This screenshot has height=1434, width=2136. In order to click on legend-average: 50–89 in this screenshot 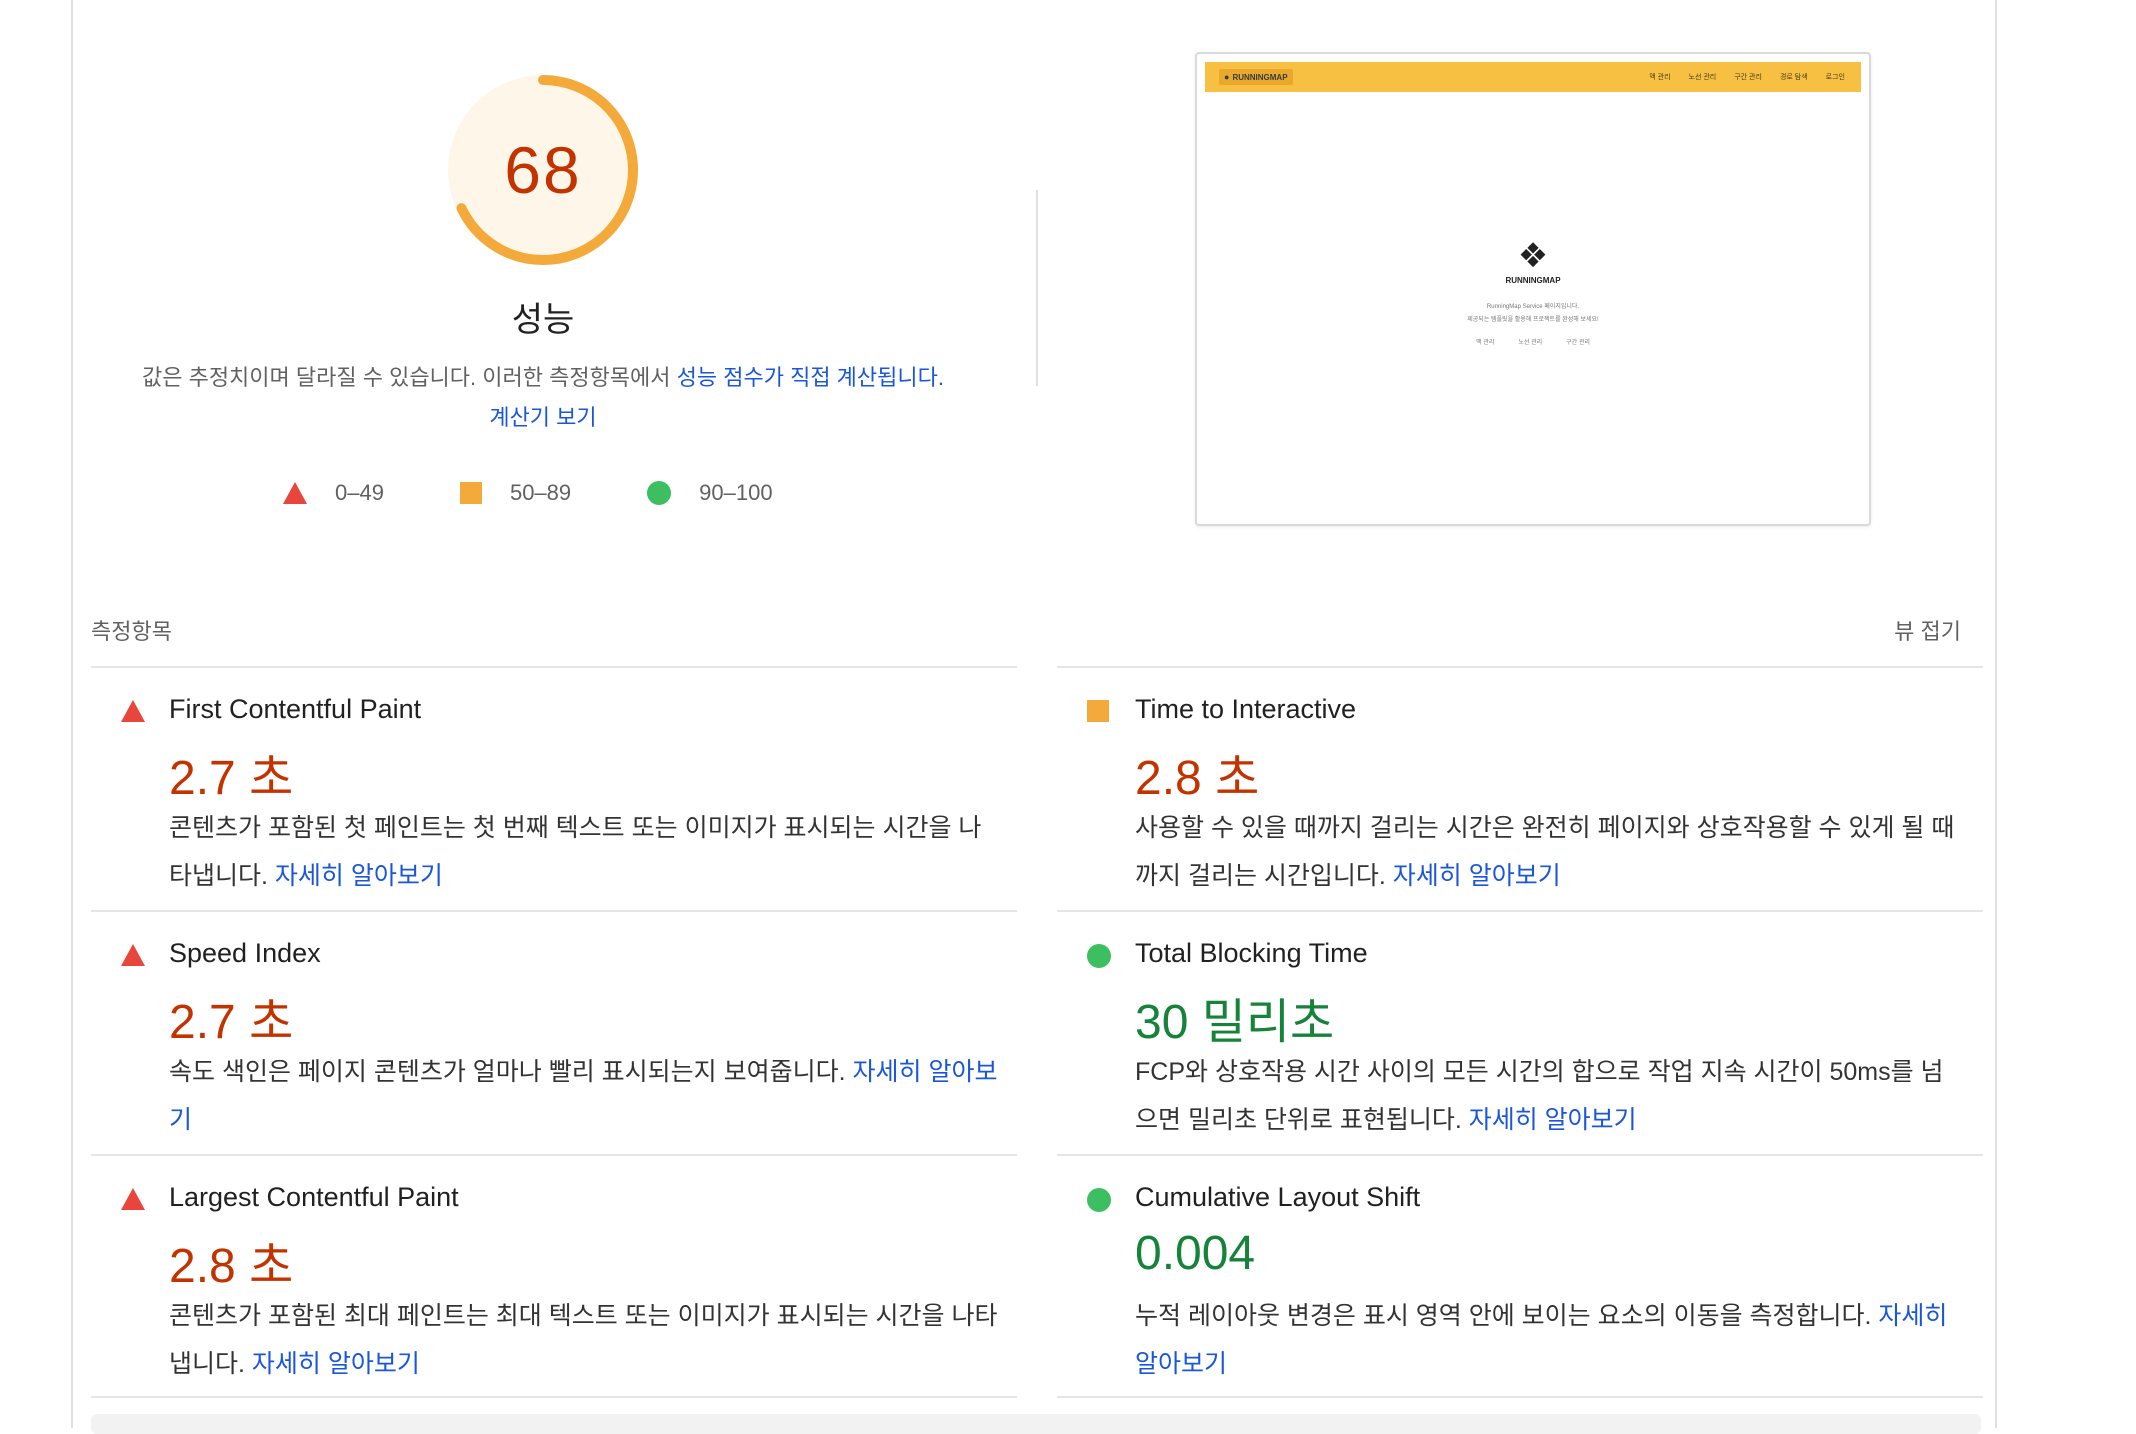, I will do `click(515, 493)`.